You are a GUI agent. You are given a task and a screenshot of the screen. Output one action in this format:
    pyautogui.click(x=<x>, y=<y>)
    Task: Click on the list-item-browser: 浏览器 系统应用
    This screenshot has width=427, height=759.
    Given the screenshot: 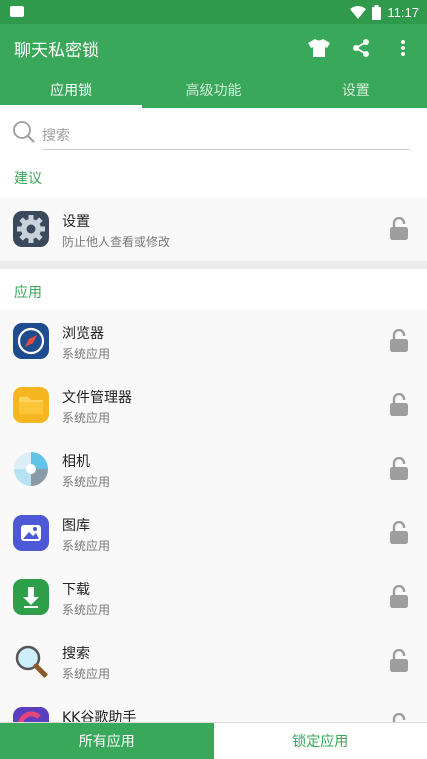 What is the action you would take?
    pyautogui.click(x=213, y=341)
    